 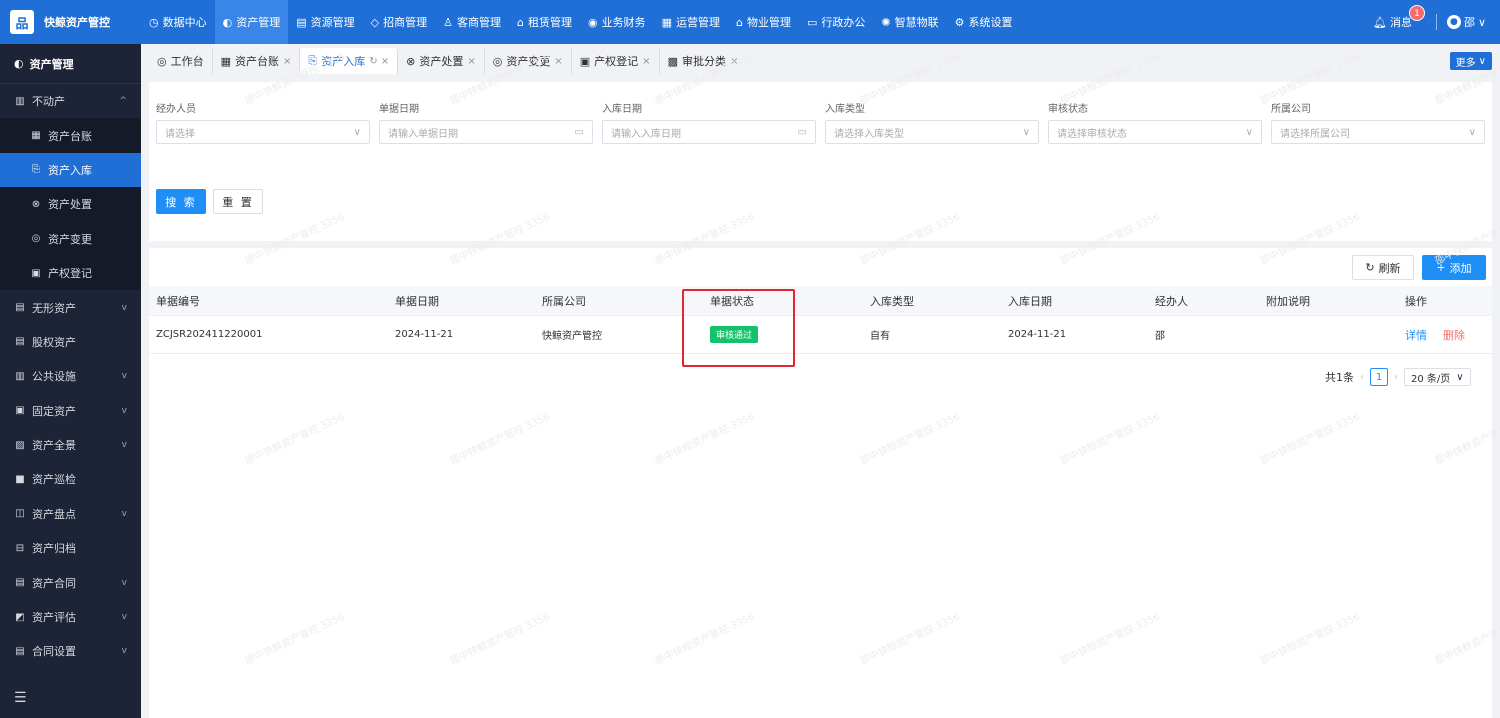 What do you see at coordinates (1437, 377) in the screenshot?
I see `page-size-select: 20 条/页 ∨` at bounding box center [1437, 377].